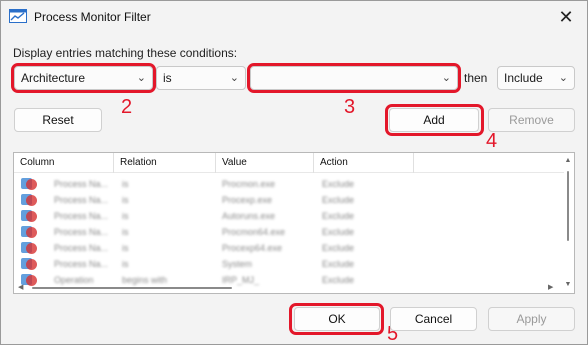 This screenshot has height=345, width=588. I want to click on column-header-relation: Relation, so click(165, 163).